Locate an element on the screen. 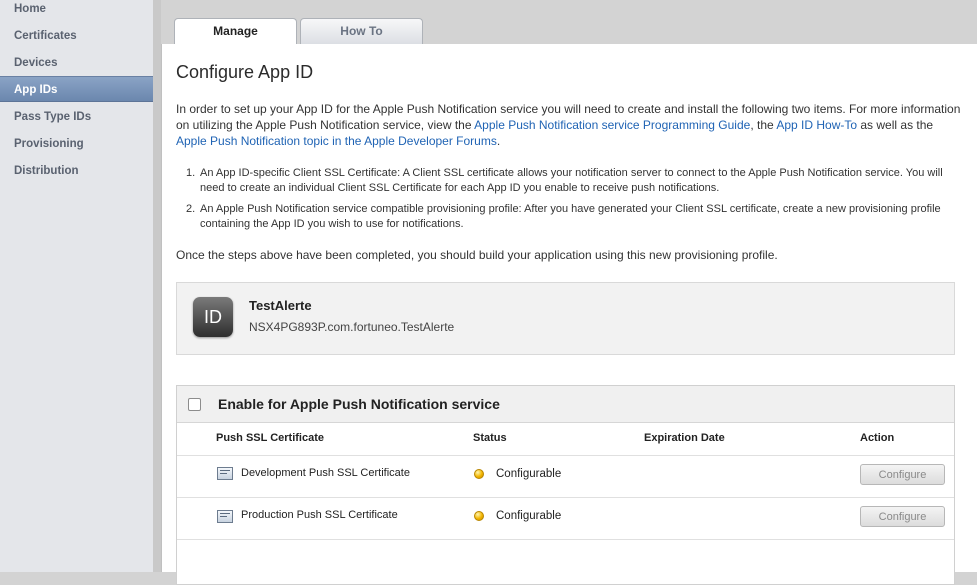 This screenshot has height=585, width=977. column-header-action: Action is located at coordinates (877, 438).